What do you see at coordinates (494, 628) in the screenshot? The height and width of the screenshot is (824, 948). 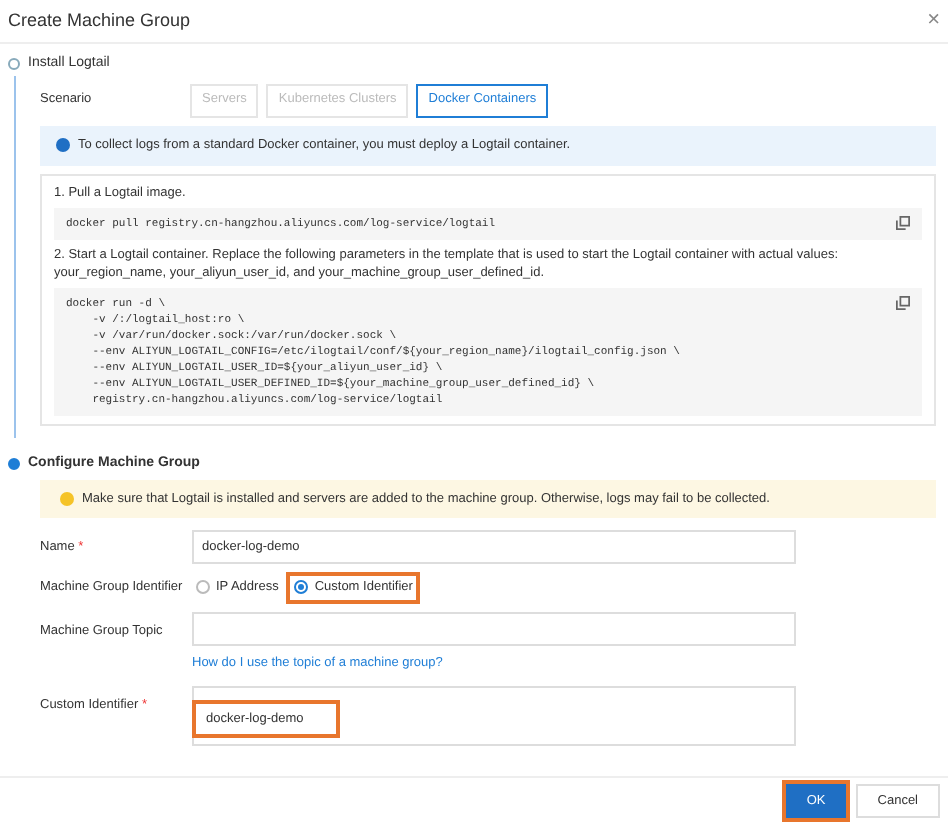 I see `topic-field` at bounding box center [494, 628].